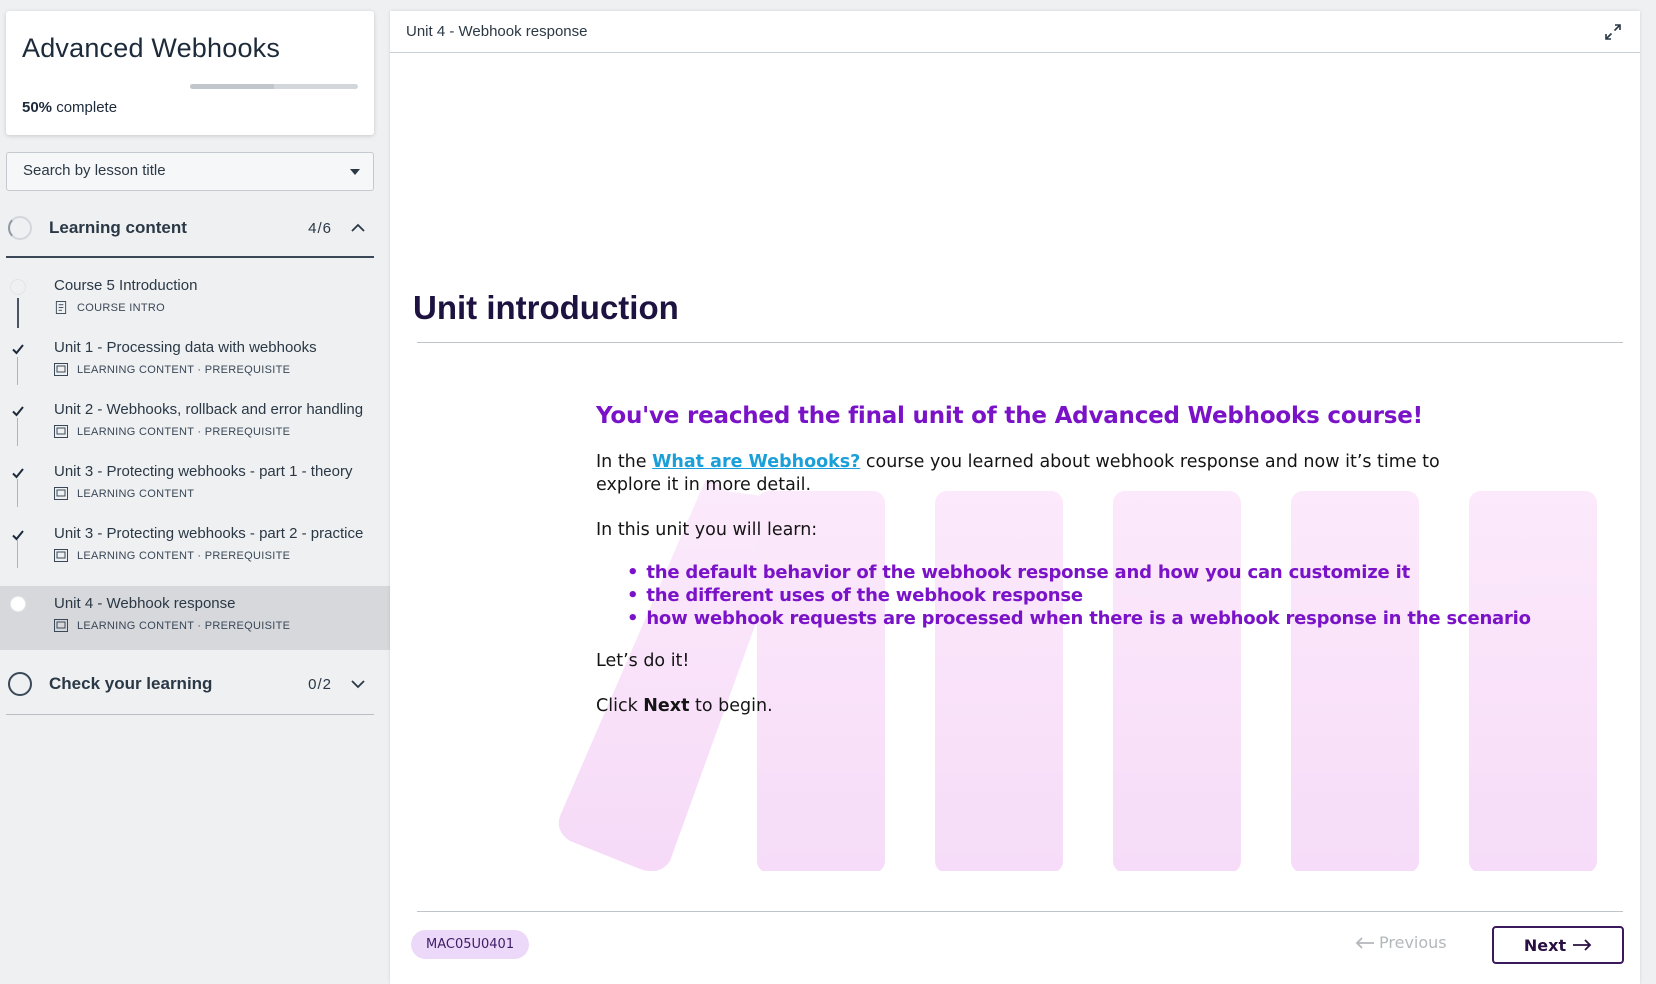 The image size is (1656, 984). I want to click on lesson-meta-text: LEARNING CONTENT, so click(136, 493).